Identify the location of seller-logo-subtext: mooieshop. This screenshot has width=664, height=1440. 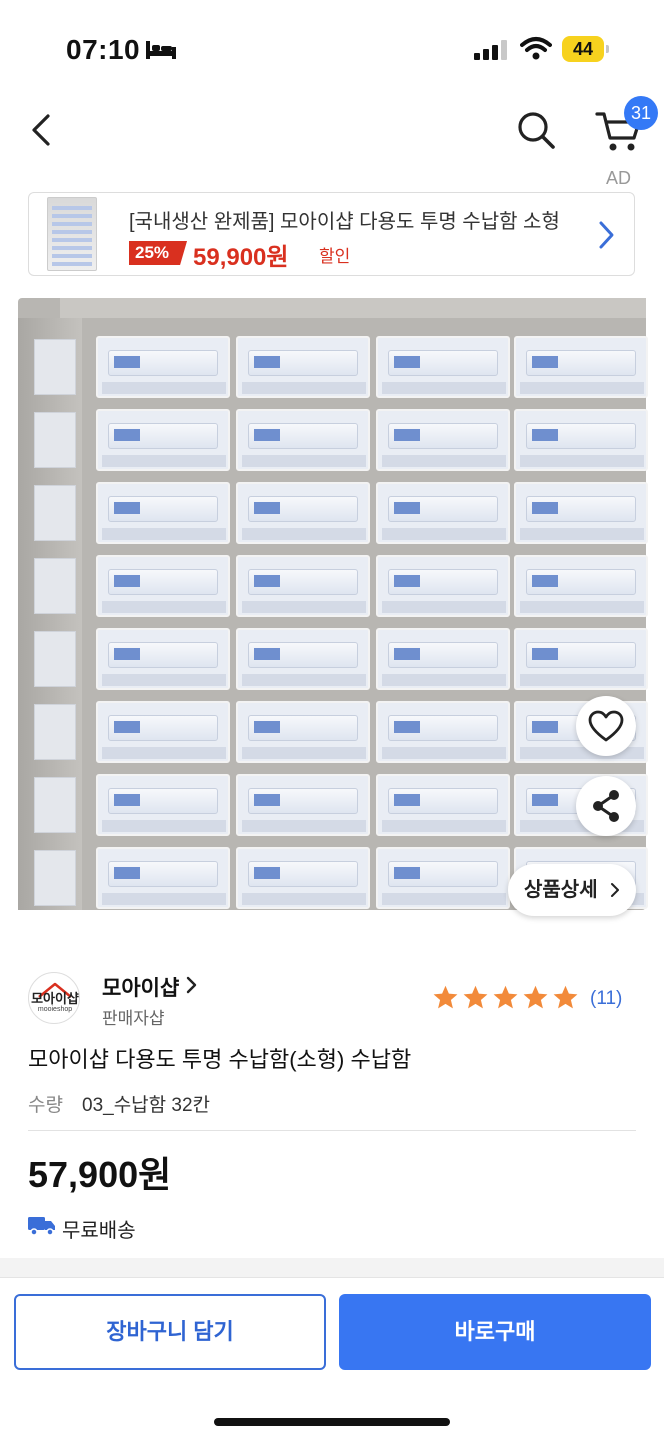
(55, 1009).